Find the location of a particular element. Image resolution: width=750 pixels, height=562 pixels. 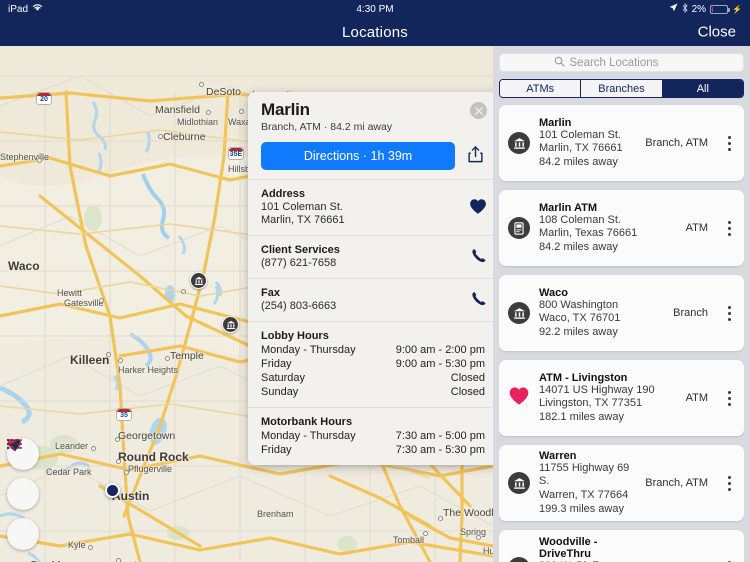

hours-row: Monday - Thursday 7:30 am - 5:00 pm is located at coordinates (373, 436).